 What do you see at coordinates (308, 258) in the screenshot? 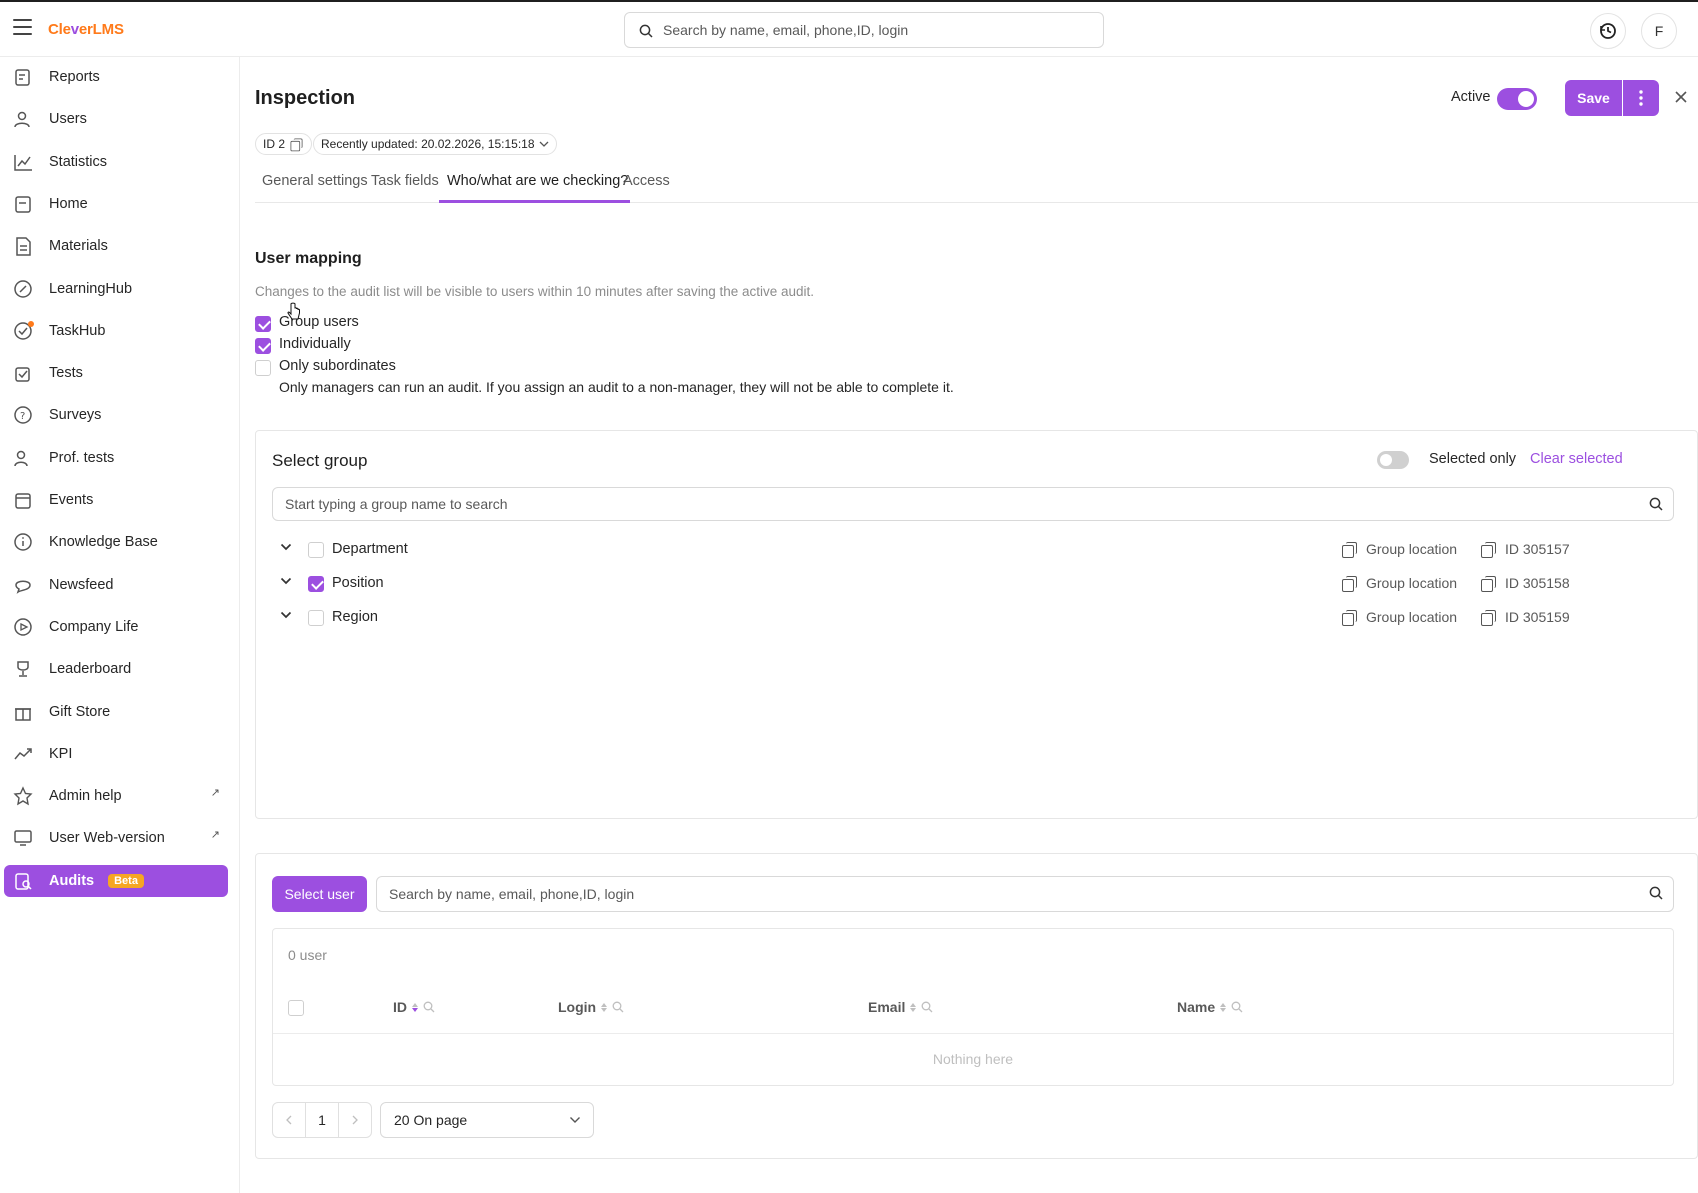
I see `user-mapping-title: User mapping` at bounding box center [308, 258].